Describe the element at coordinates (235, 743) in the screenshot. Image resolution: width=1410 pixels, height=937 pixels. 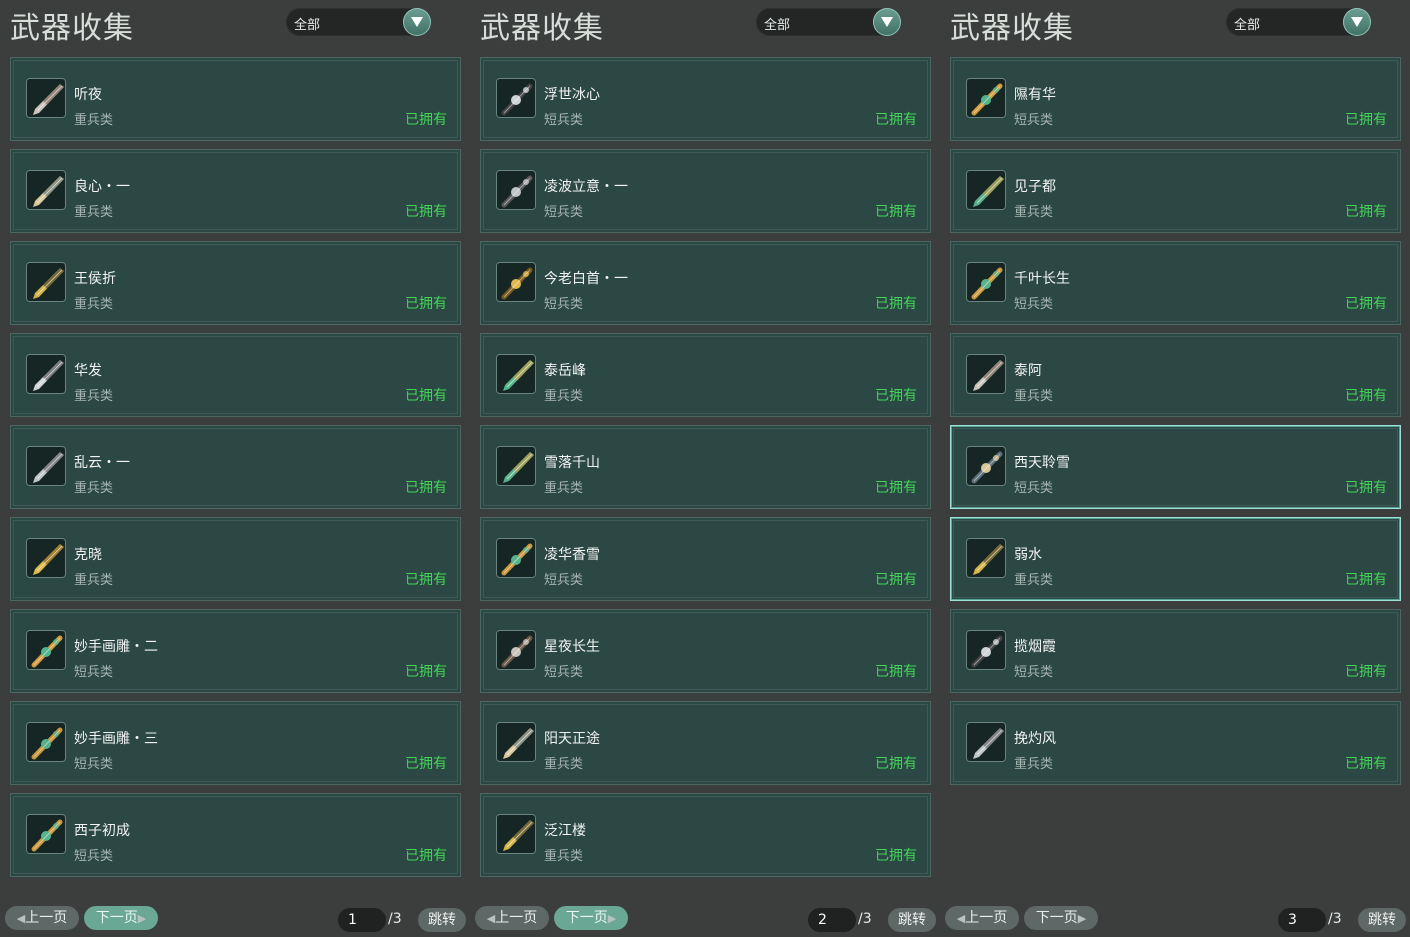
I see `weapon-card: 妙手画雕・三 短兵类 已拥有` at that location.